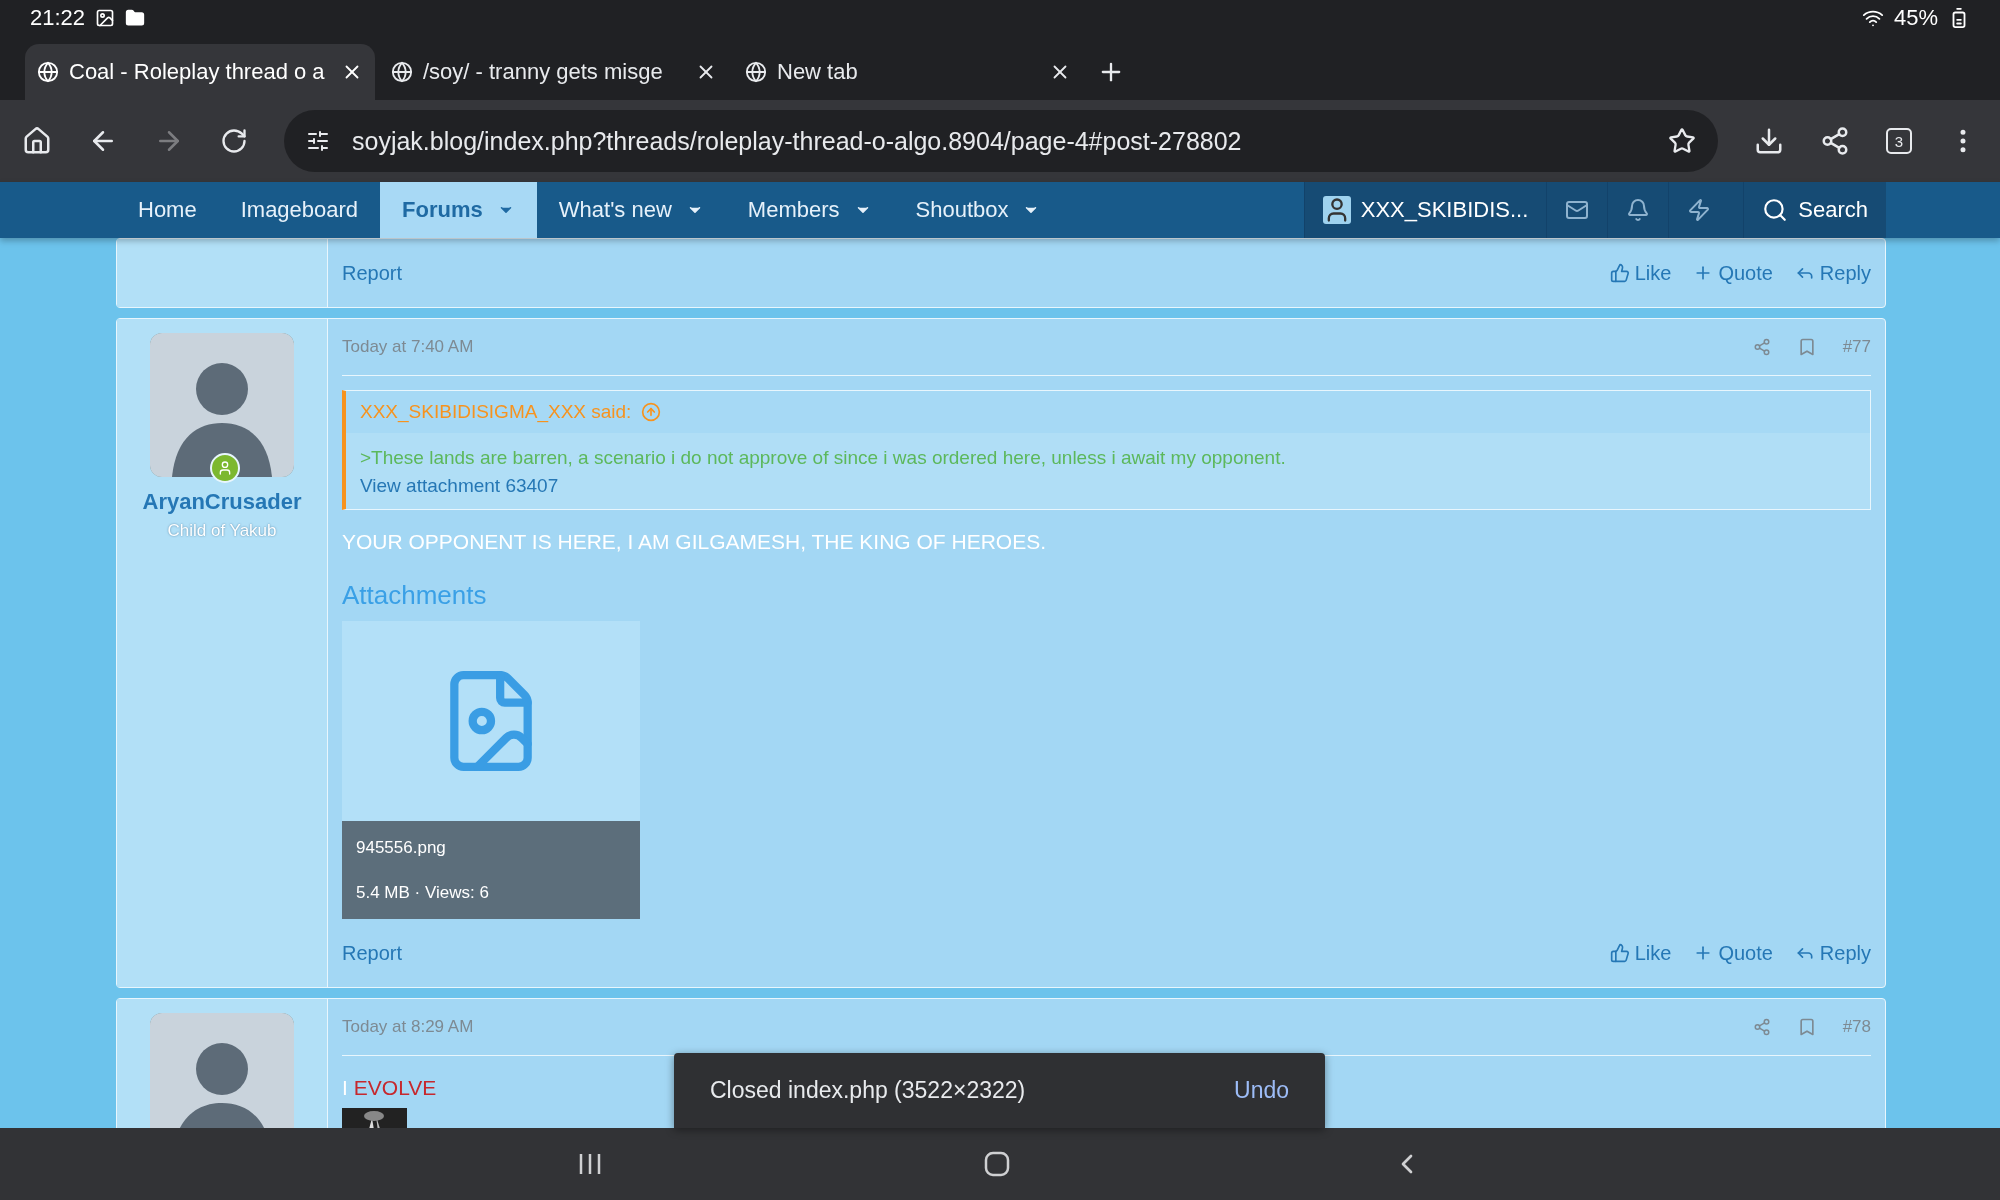 The image size is (2000, 1200). I want to click on post-text: I EVOLVE, so click(389, 1088).